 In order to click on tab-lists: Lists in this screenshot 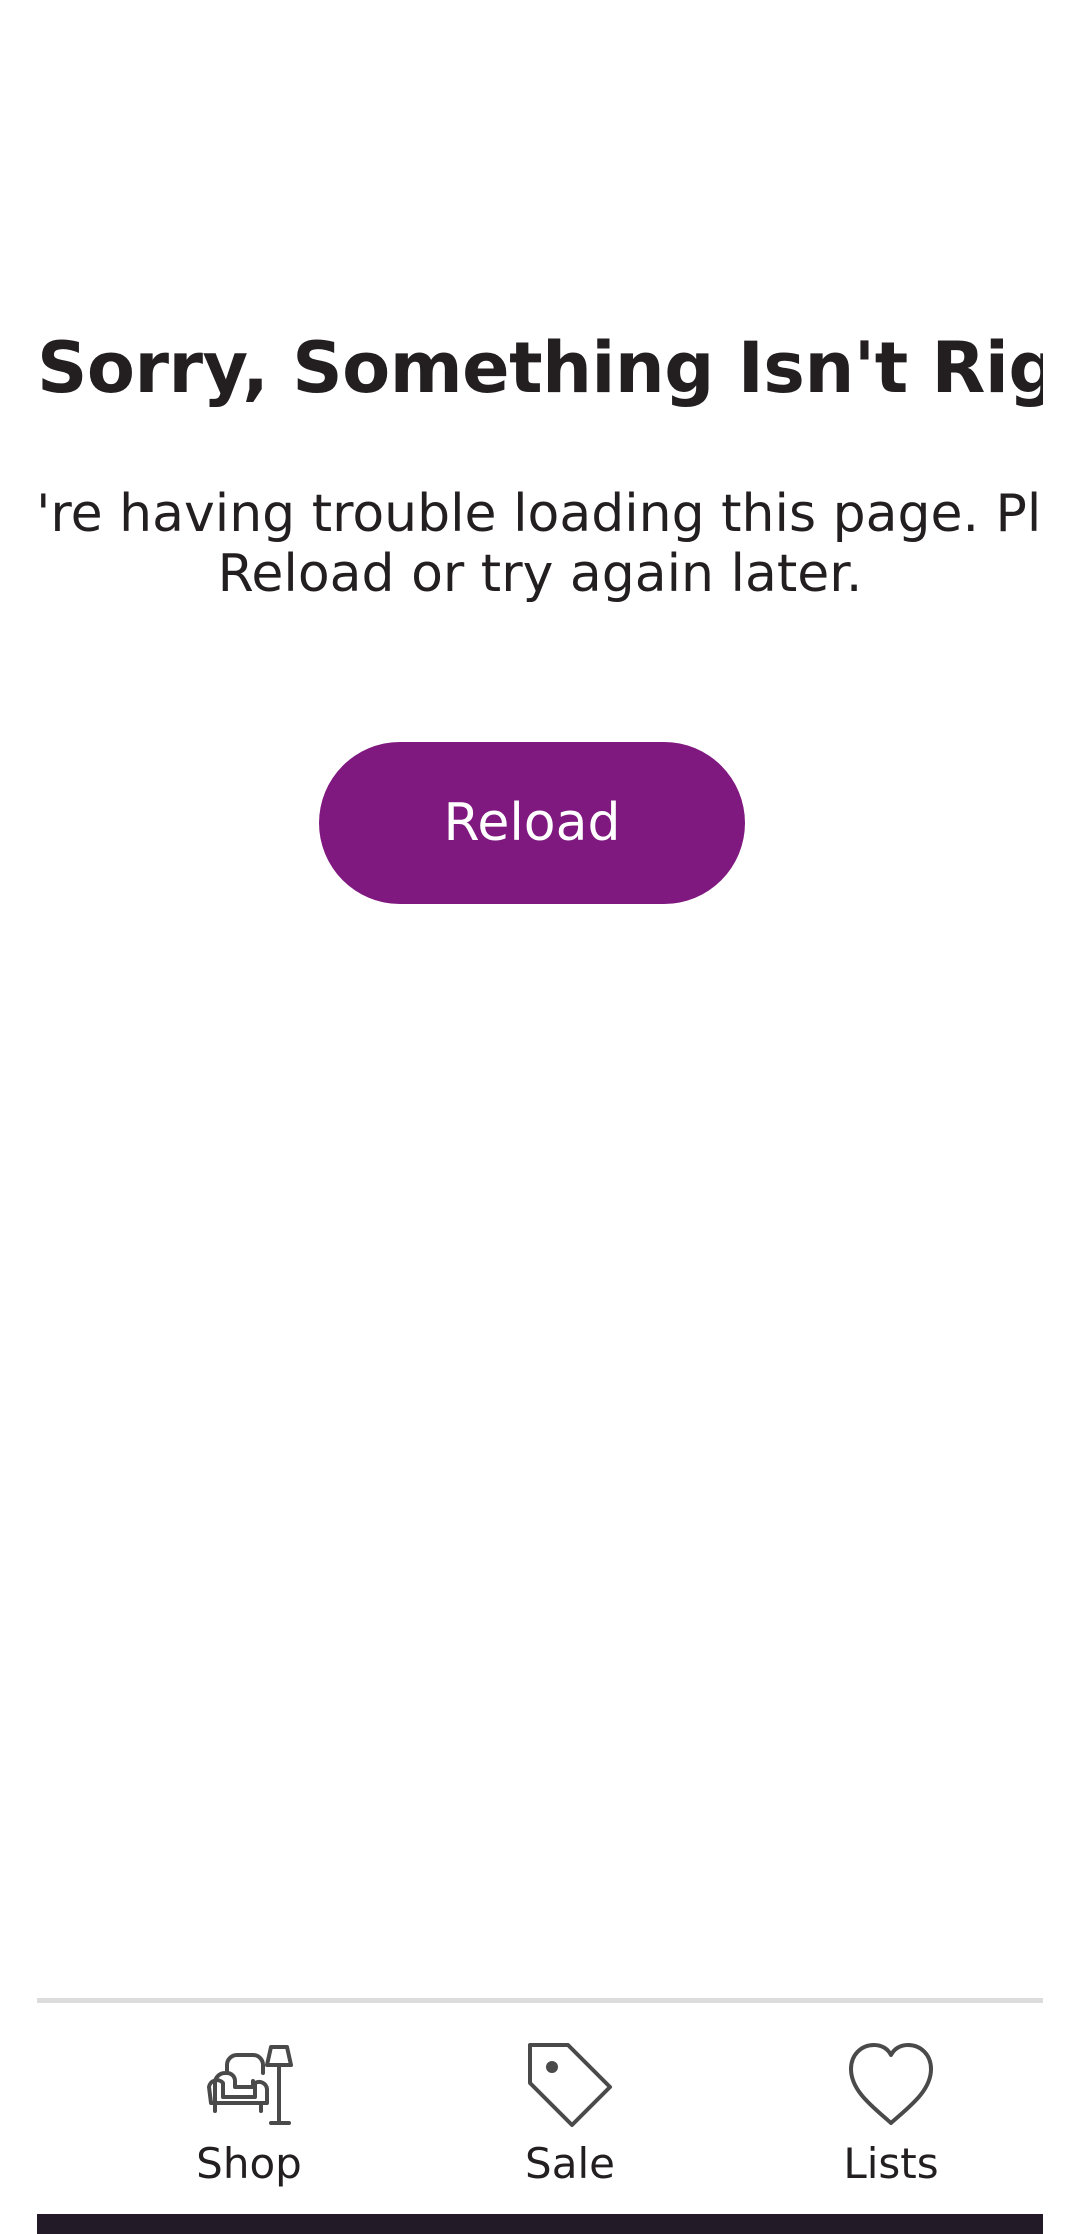, I will do `click(887, 2111)`.